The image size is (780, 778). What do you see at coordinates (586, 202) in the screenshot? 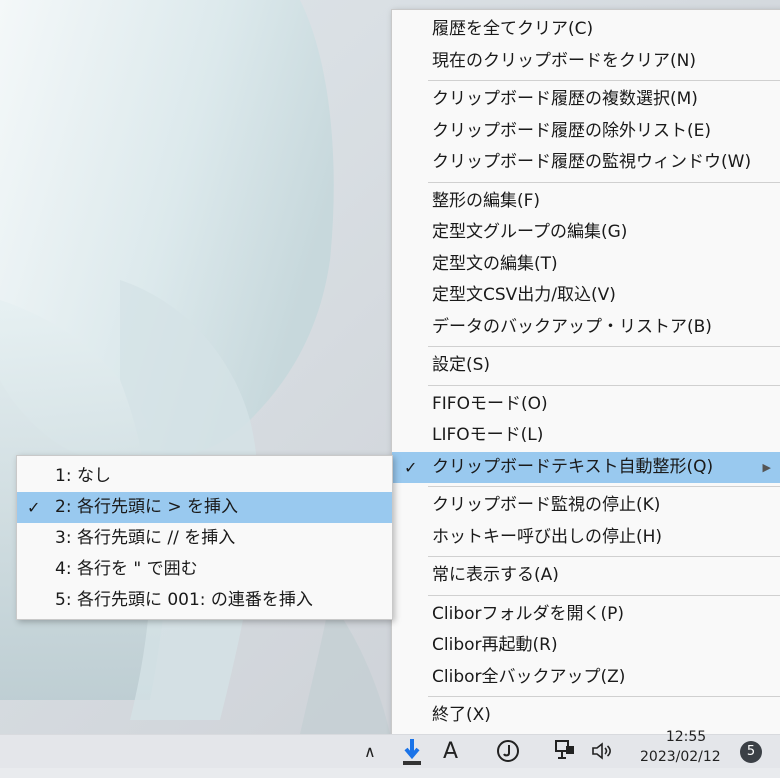
I see `menu-item: 整形の編集(F)` at bounding box center [586, 202].